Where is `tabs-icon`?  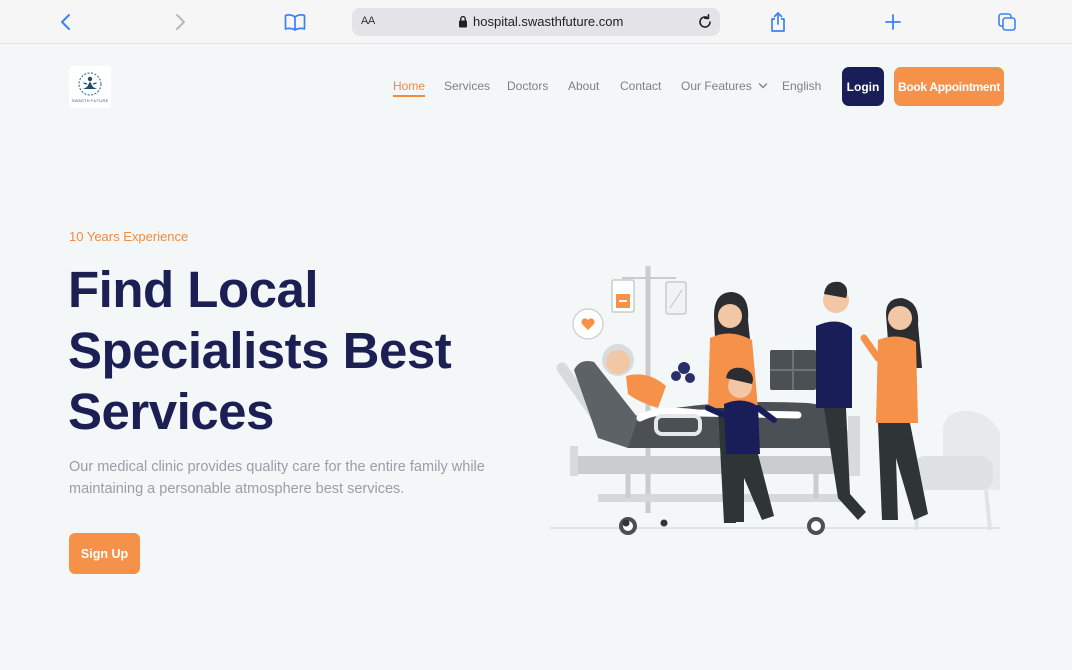 tabs-icon is located at coordinates (1007, 22).